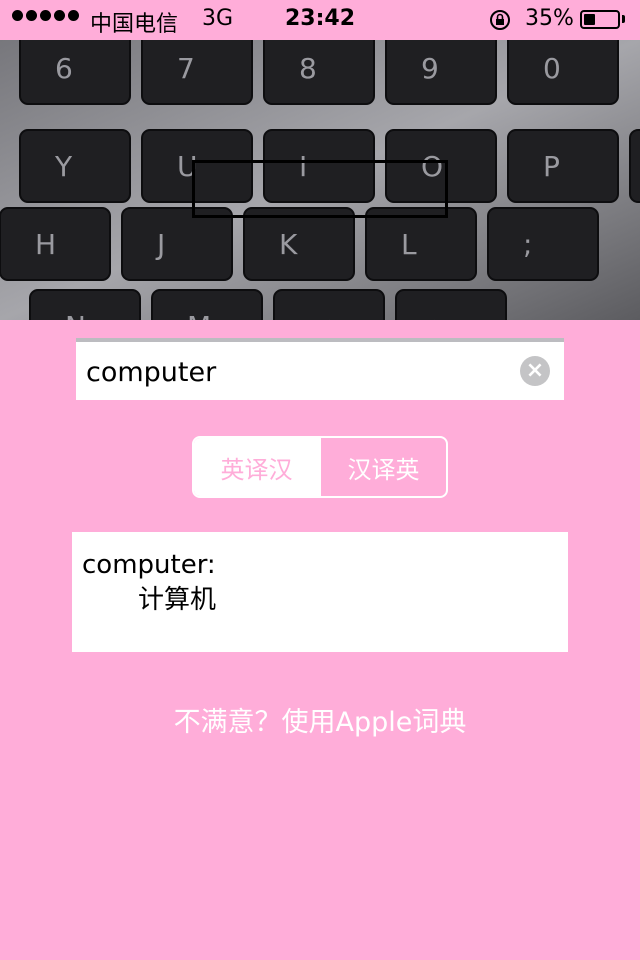 This screenshot has width=640, height=960. Describe the element at coordinates (563, 72) in the screenshot. I see `keyboard-key: 0` at that location.